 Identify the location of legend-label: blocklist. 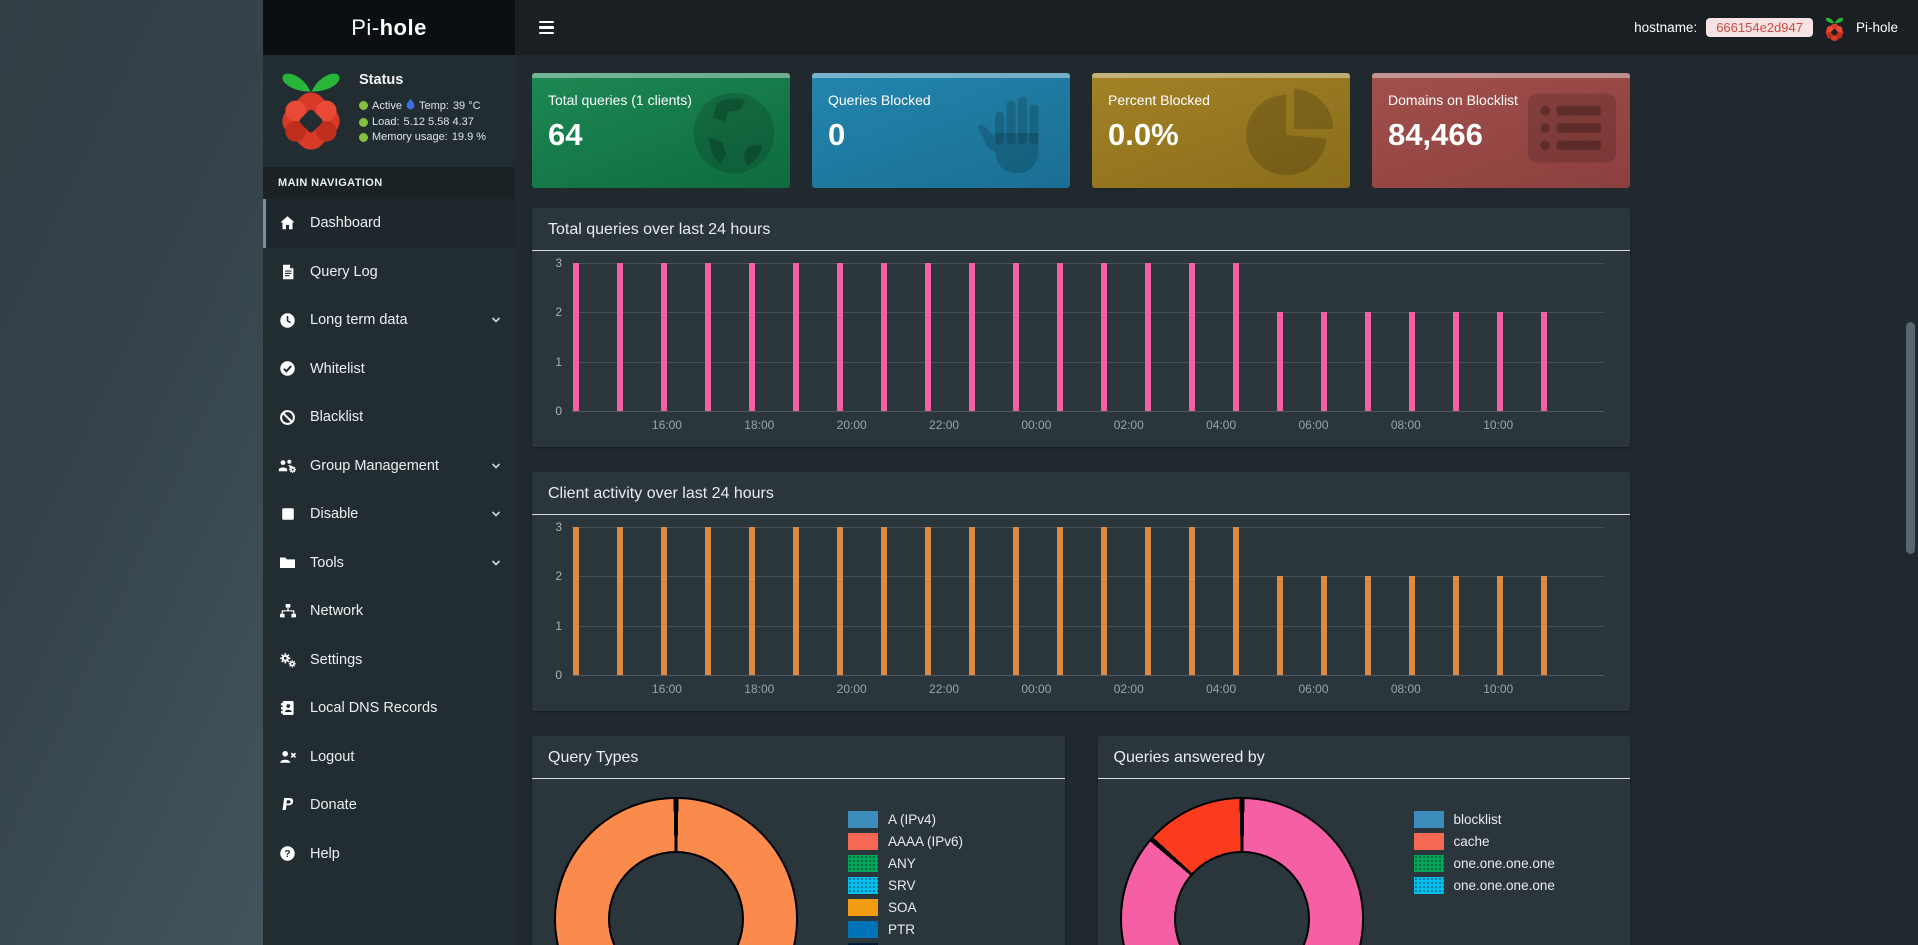
(1477, 819).